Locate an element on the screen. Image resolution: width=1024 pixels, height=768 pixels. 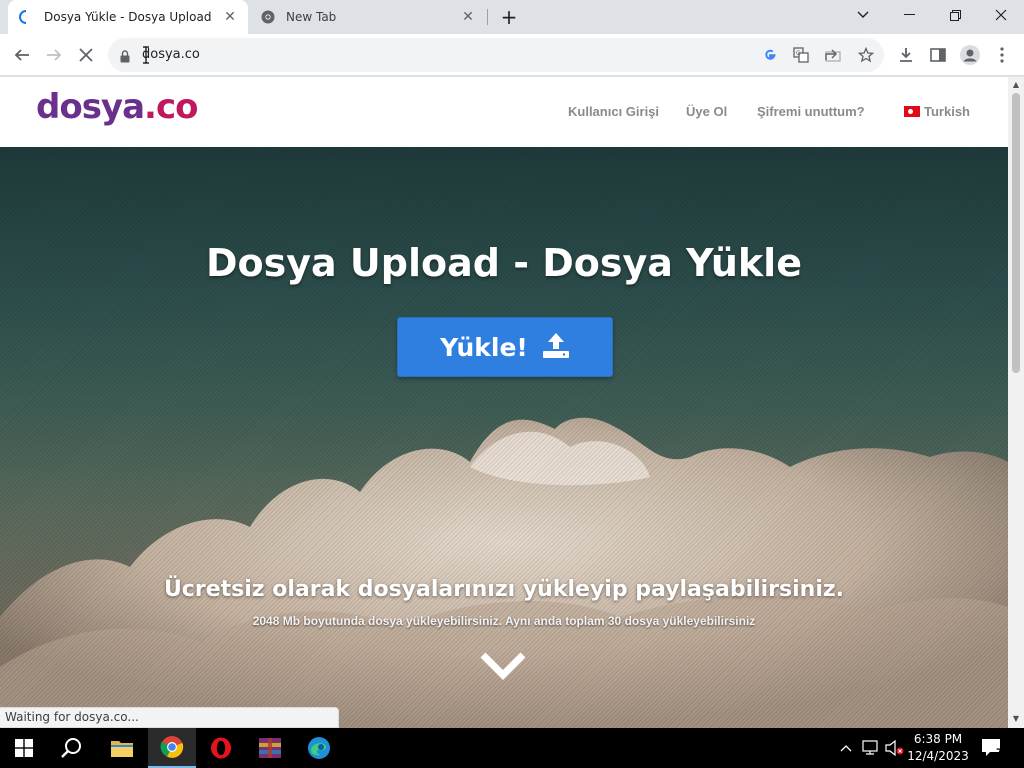
upload-button-label: Yükle! is located at coordinates (484, 347).